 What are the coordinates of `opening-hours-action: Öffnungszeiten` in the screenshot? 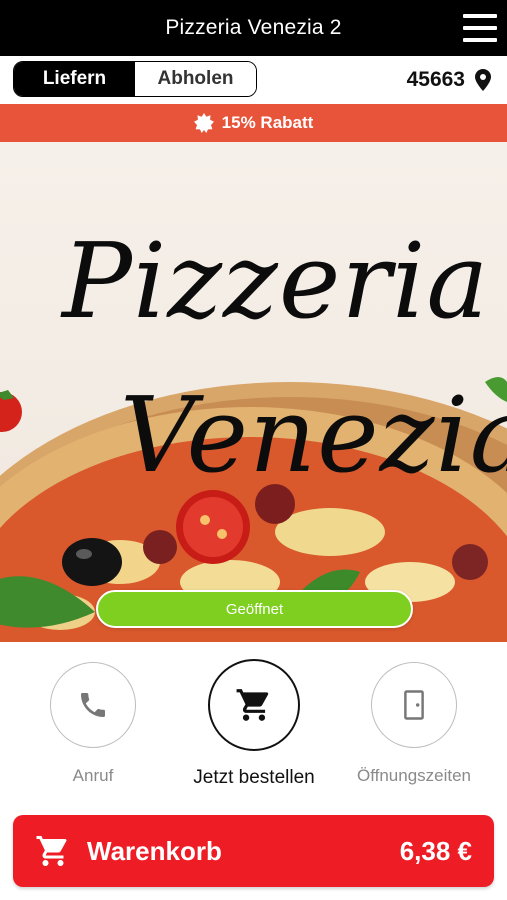 It's located at (414, 724).